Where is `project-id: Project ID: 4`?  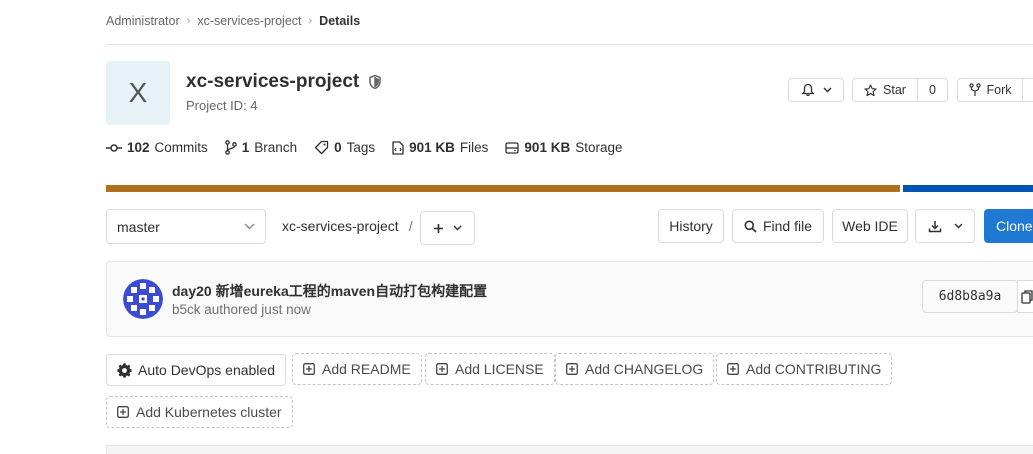
project-id: Project ID: 4 is located at coordinates (222, 105).